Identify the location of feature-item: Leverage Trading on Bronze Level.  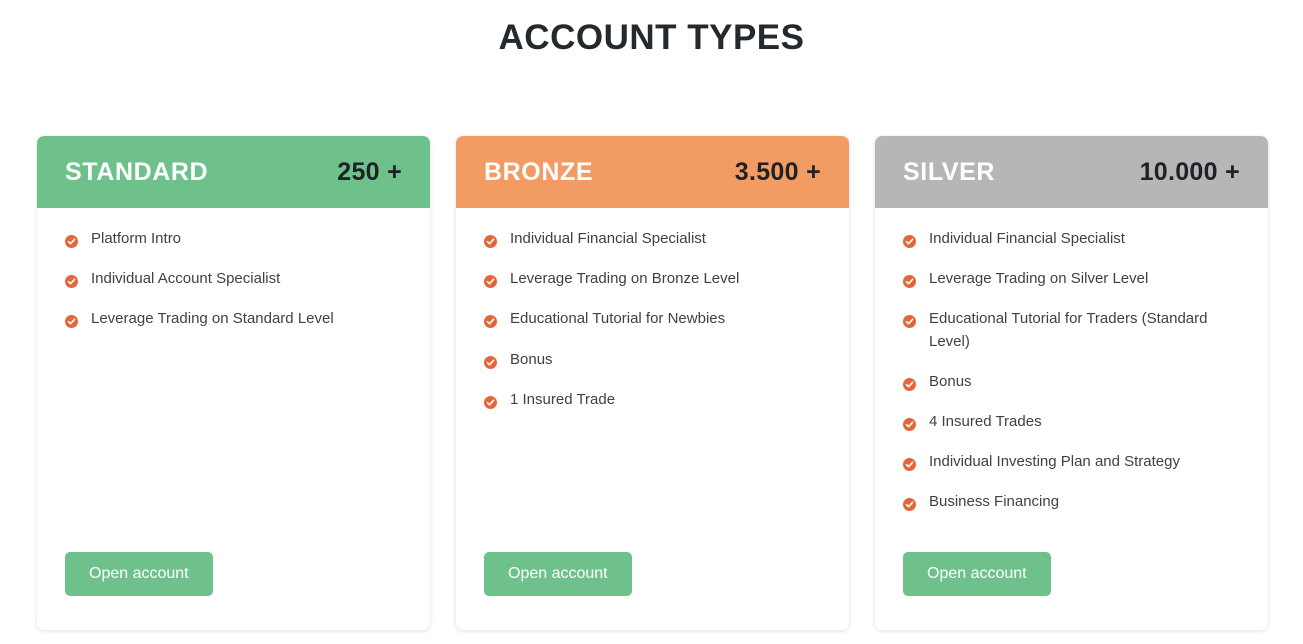
(654, 279).